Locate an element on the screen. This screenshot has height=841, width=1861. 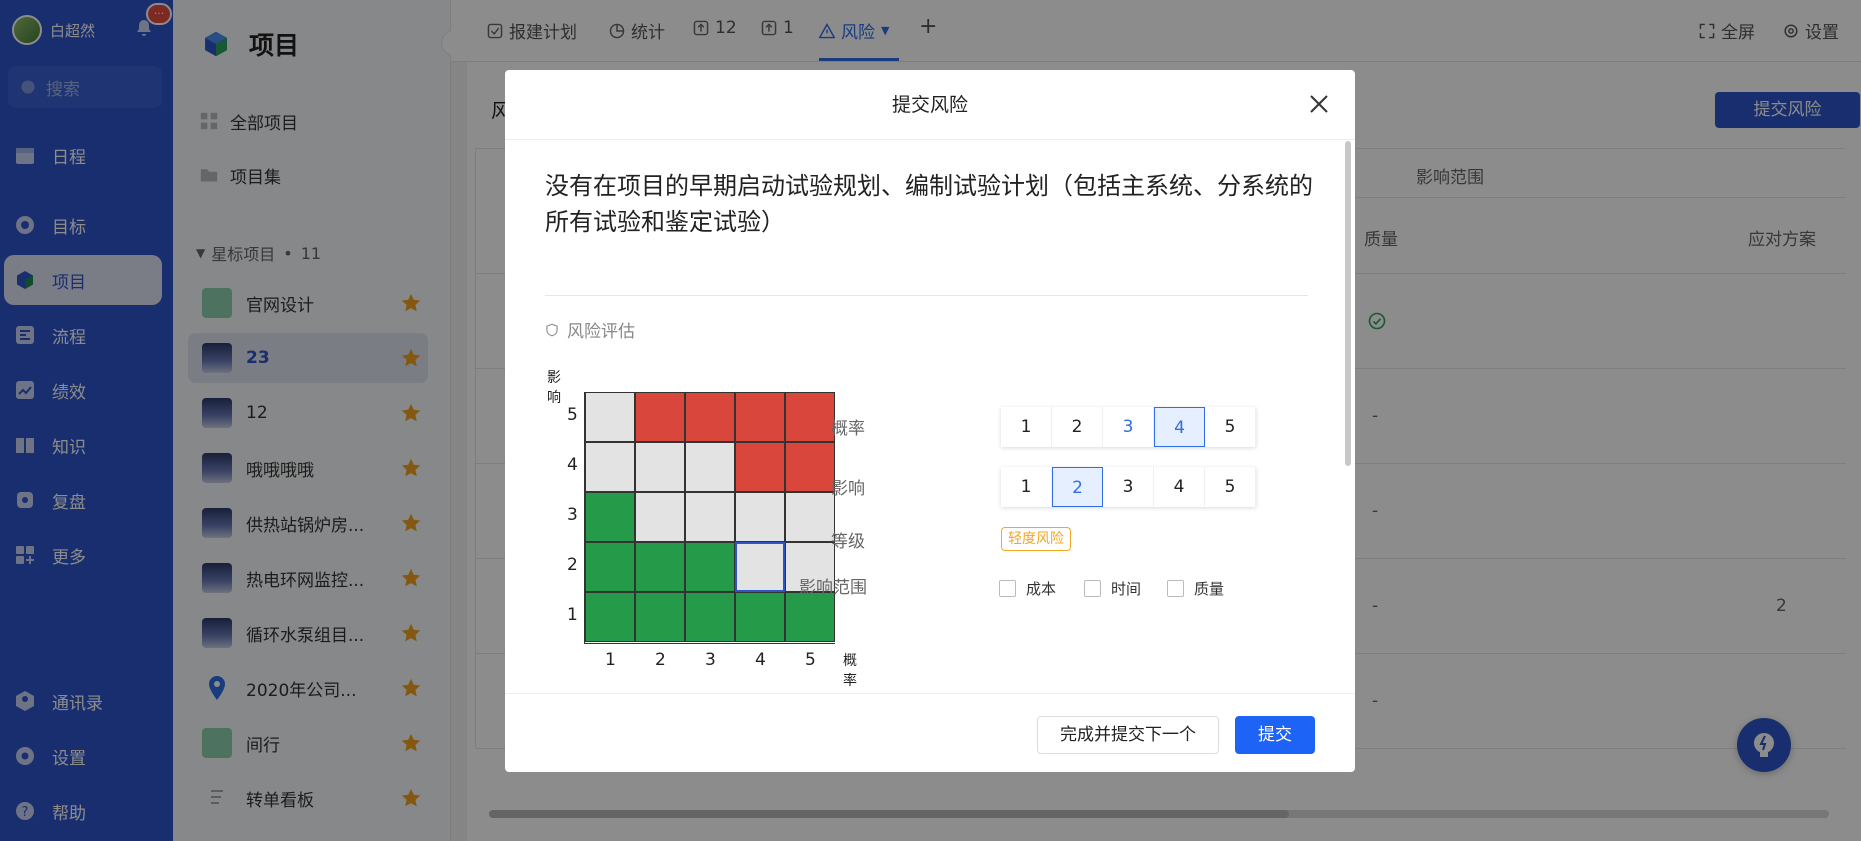
risk-assessment-section: 风险评估 is located at coordinates (590, 329).